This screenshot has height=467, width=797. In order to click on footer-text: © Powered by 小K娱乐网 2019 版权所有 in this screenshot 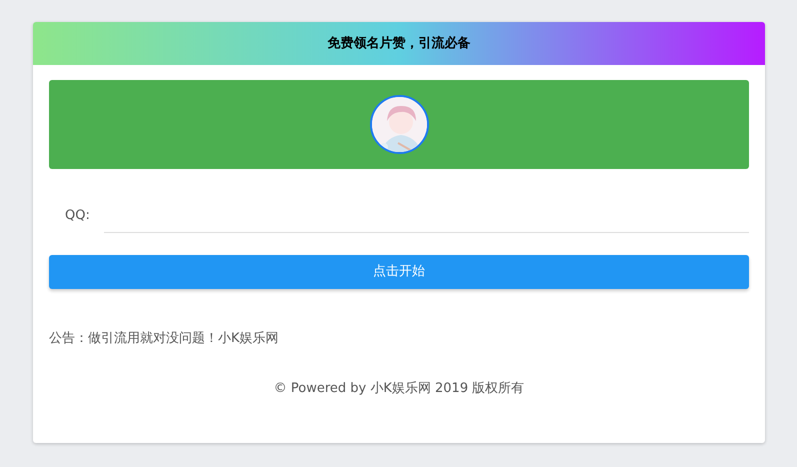, I will do `click(399, 388)`.